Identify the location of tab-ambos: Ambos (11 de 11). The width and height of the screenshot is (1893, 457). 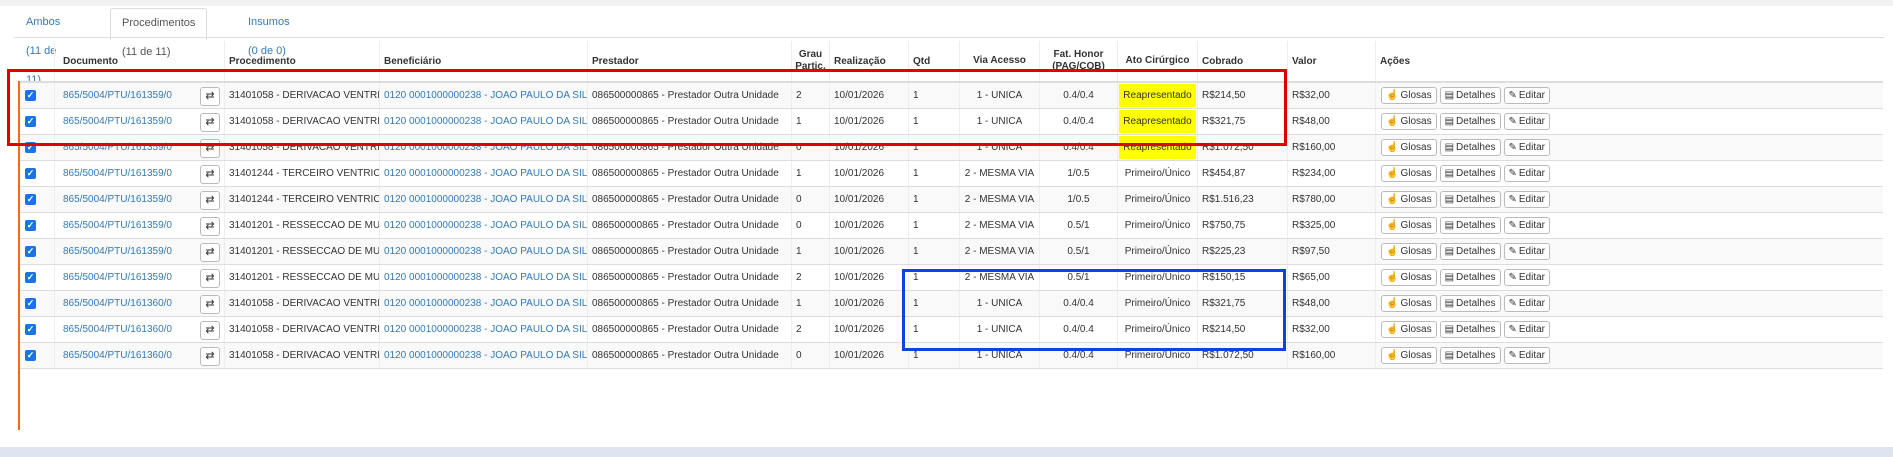
(43, 47).